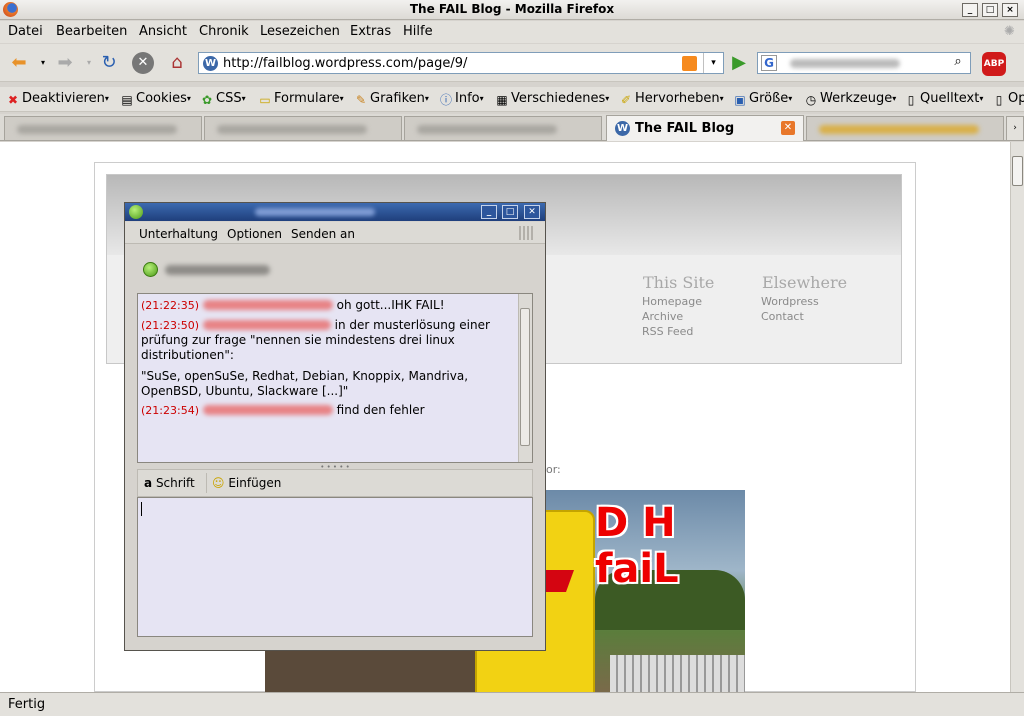 This screenshot has height=716, width=1024. I want to click on chat-menu-senden-an: Senden an, so click(323, 234).